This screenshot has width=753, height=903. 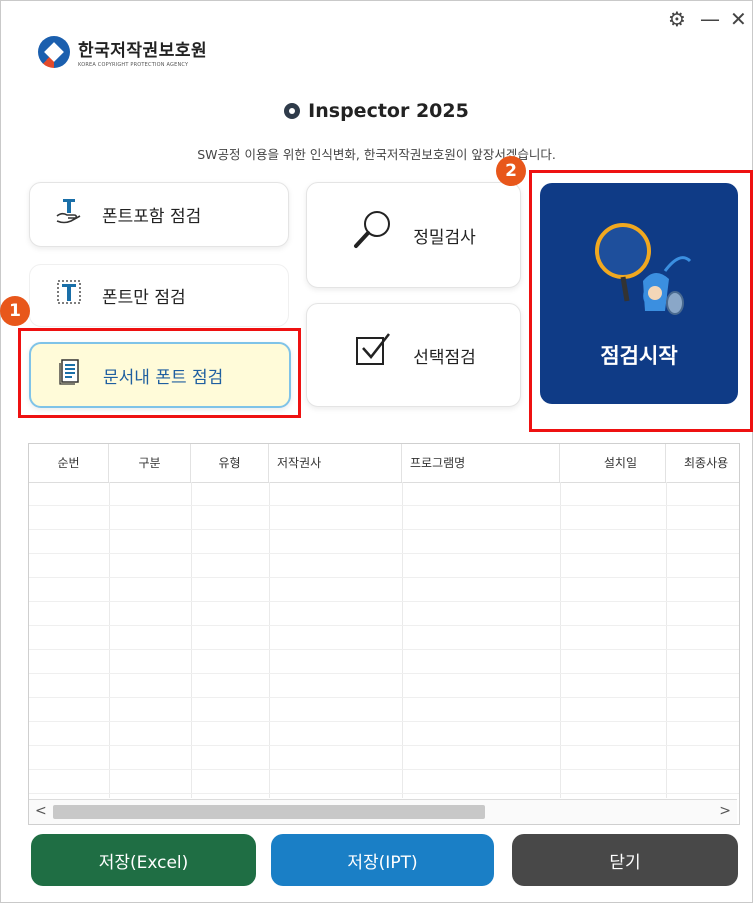 What do you see at coordinates (152, 217) in the screenshot?
I see `font-include-label: 폰트포함 점검` at bounding box center [152, 217].